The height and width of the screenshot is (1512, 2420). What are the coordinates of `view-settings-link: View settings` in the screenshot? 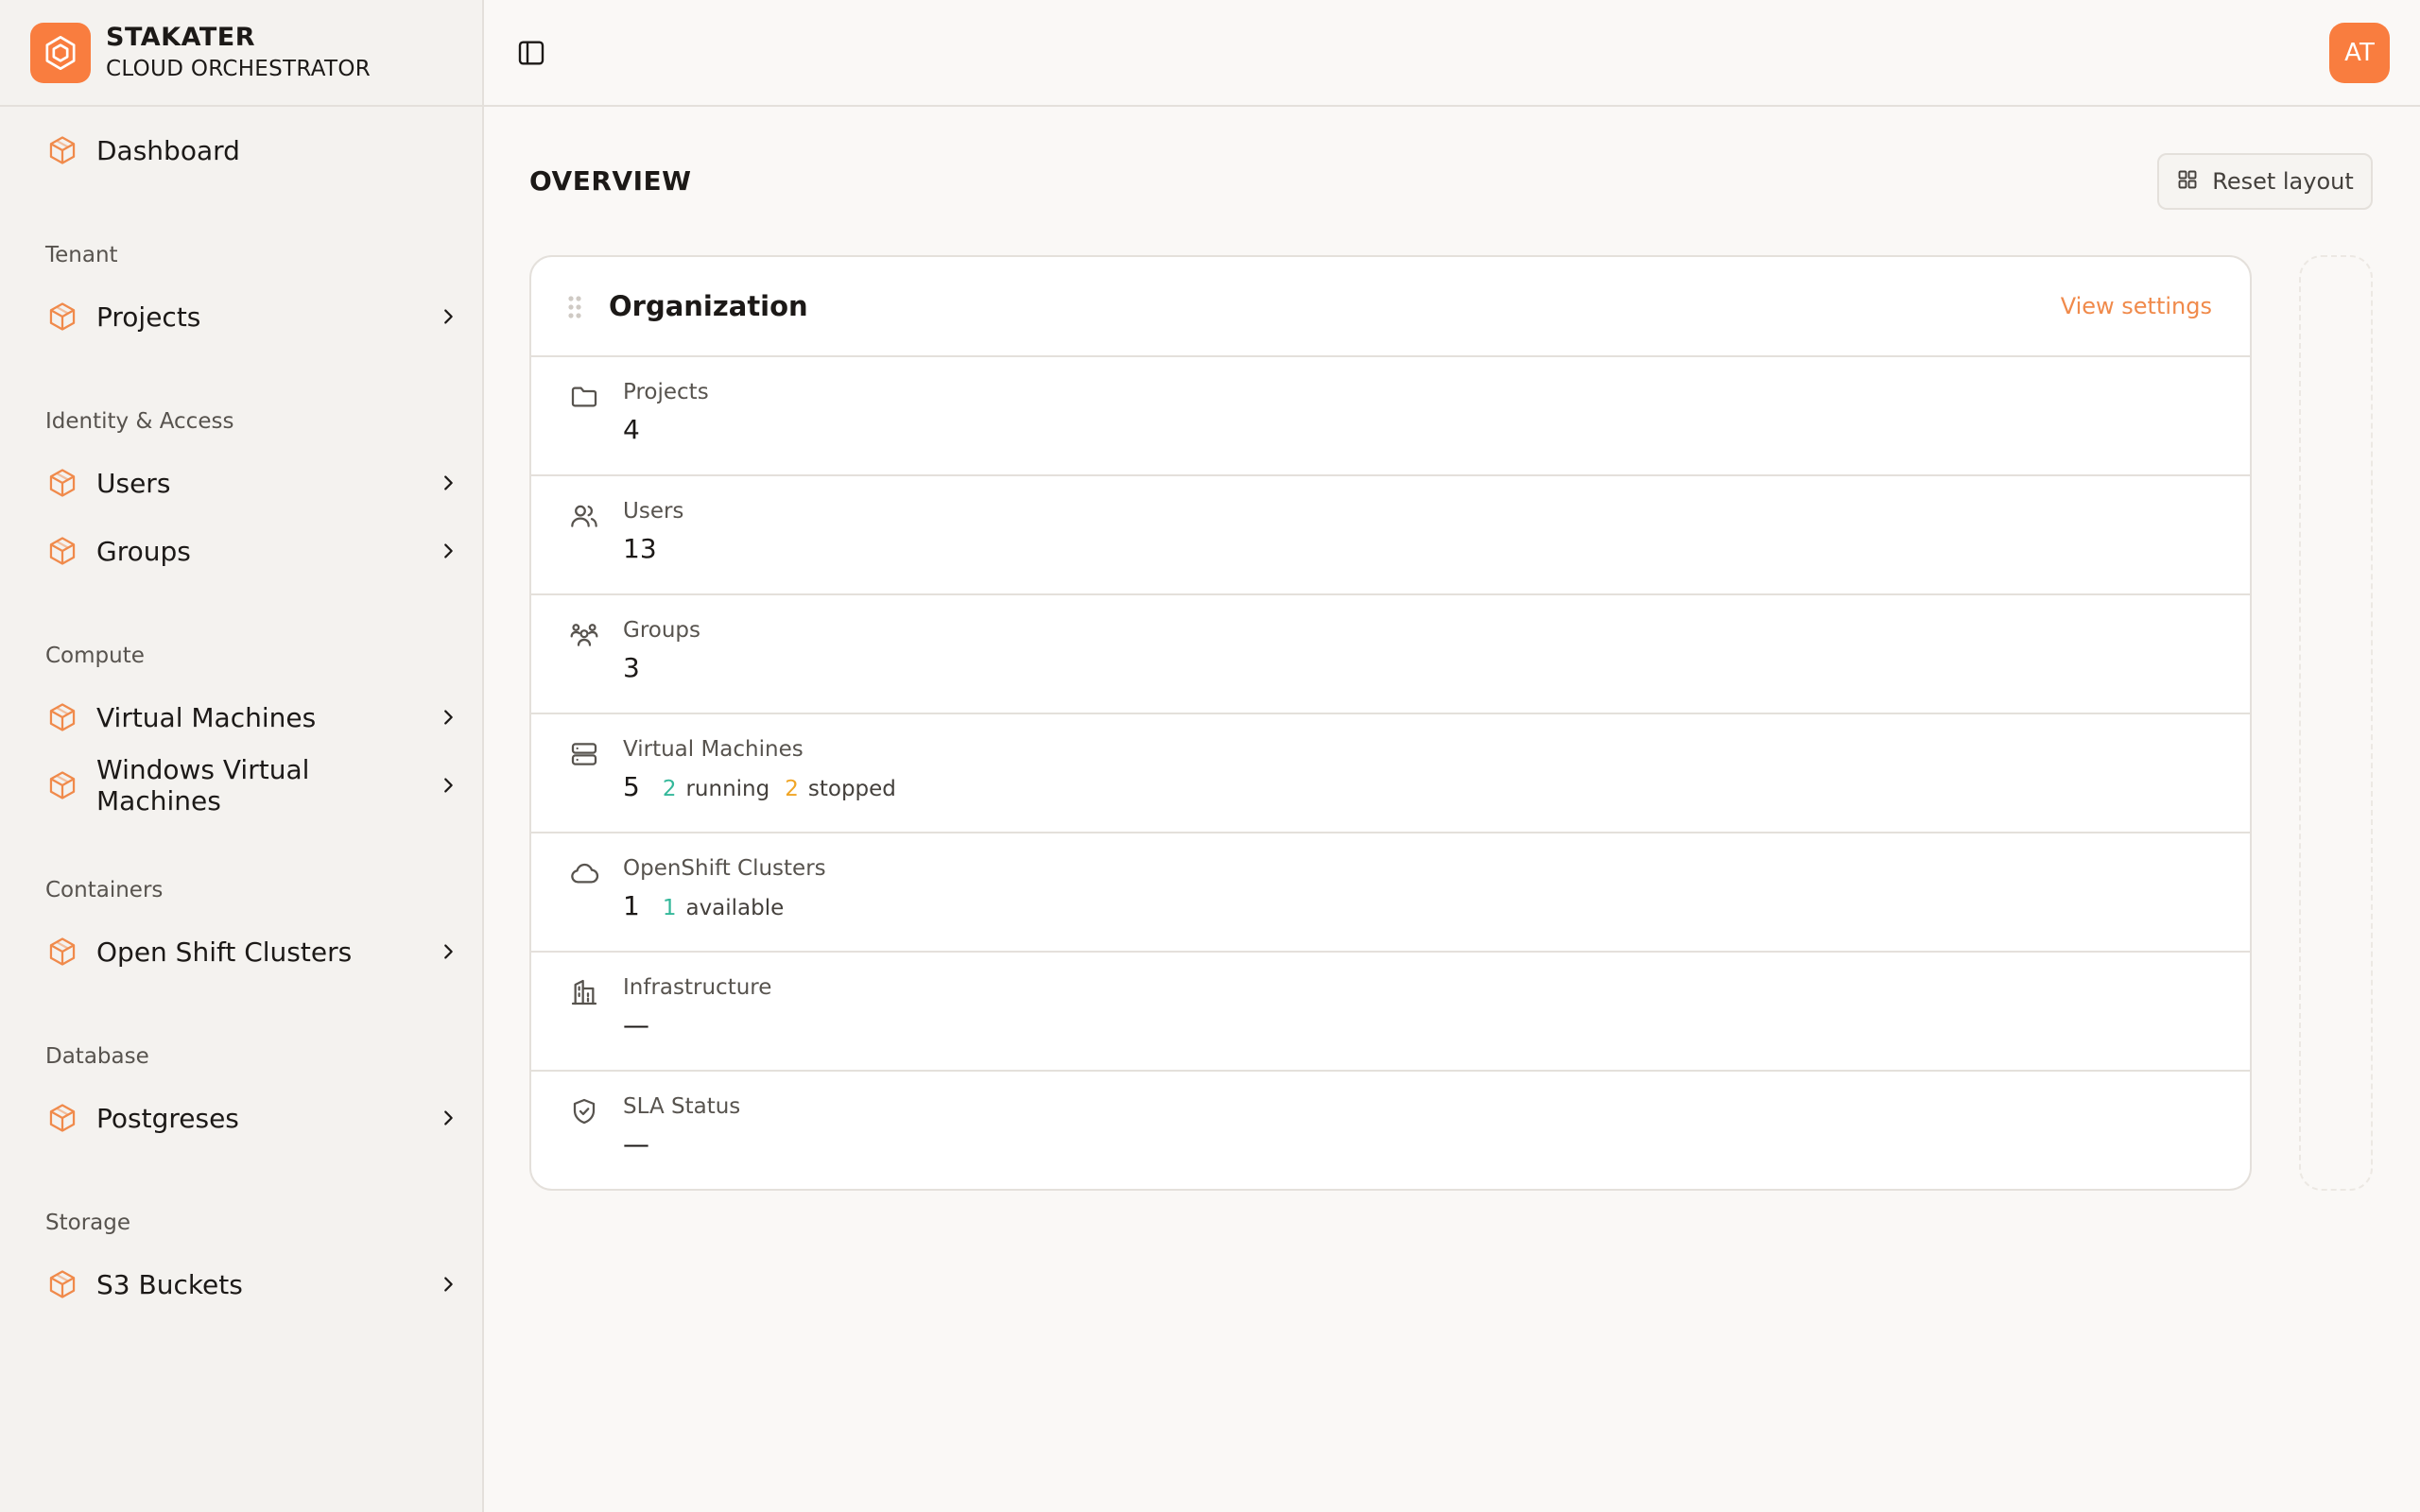 It's located at (2136, 306).